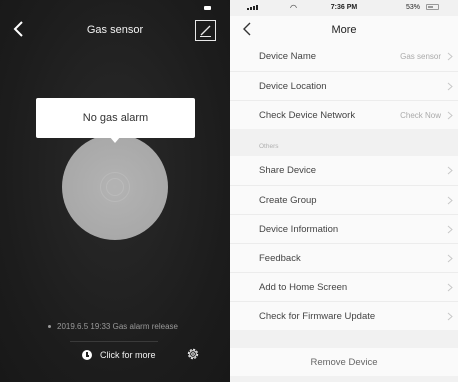 The width and height of the screenshot is (458, 382). What do you see at coordinates (115, 139) in the screenshot?
I see `popup-pointer` at bounding box center [115, 139].